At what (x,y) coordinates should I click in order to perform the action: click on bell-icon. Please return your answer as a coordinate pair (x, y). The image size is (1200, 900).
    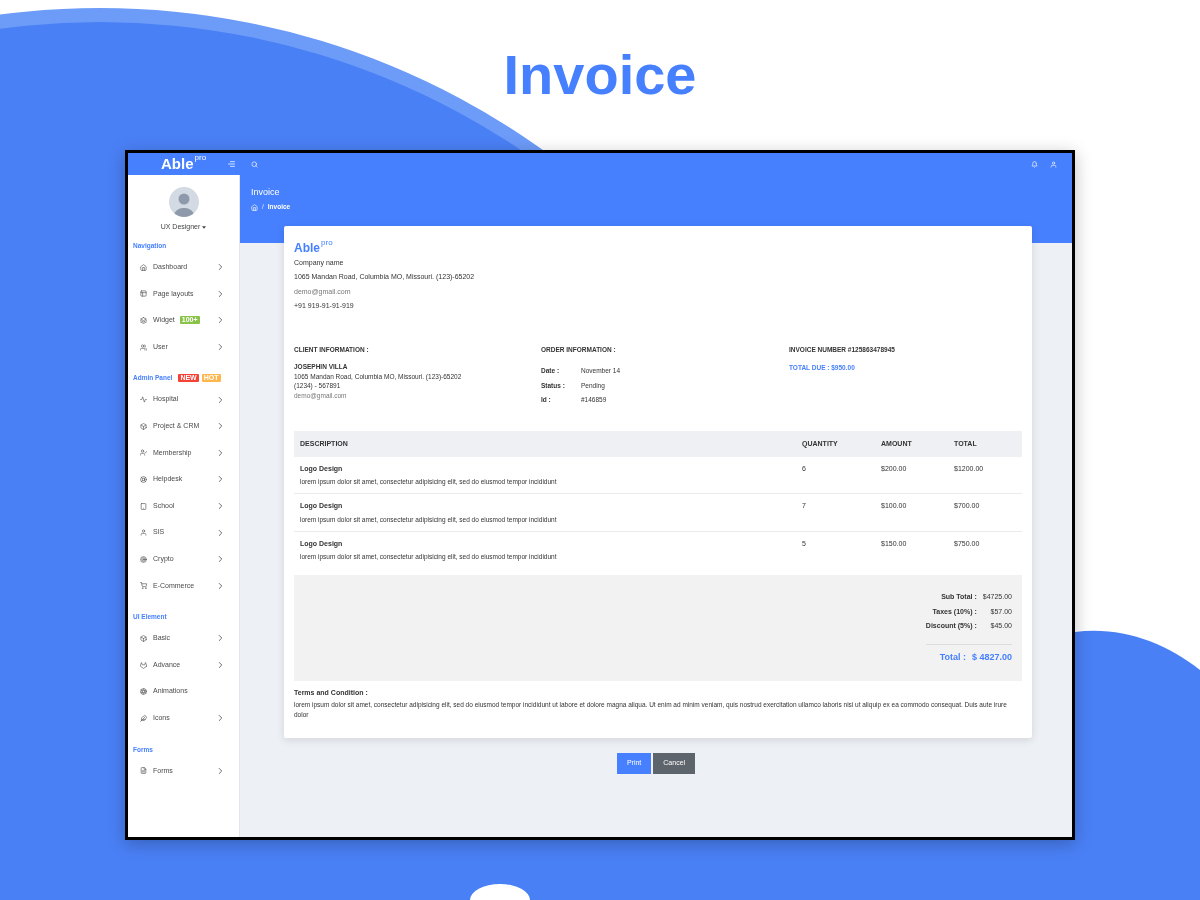
    Looking at the image, I should click on (1034, 164).